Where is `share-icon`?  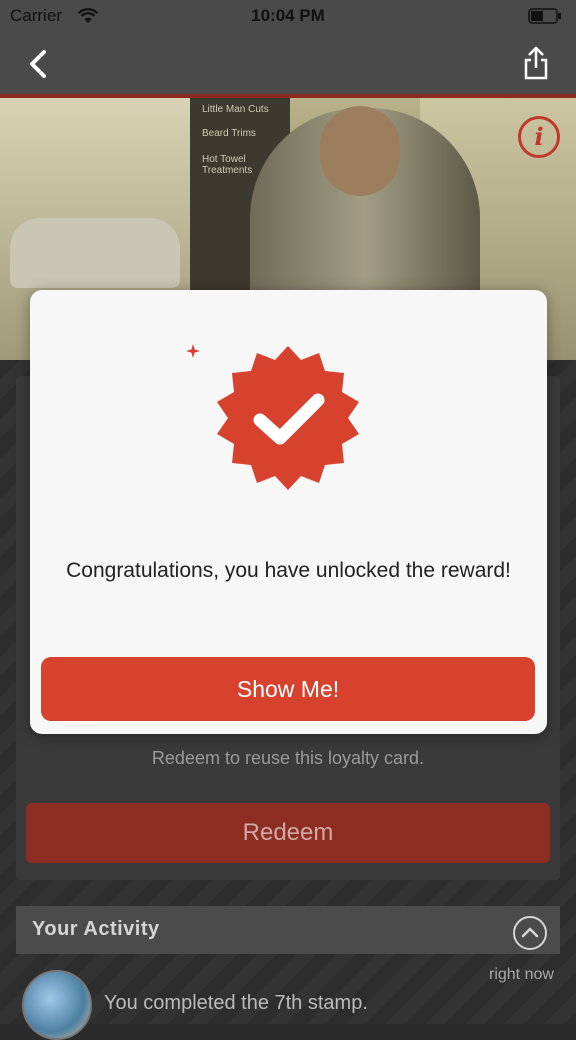
share-icon is located at coordinates (536, 63).